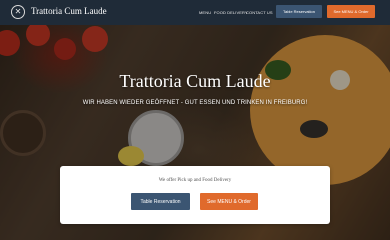 This screenshot has height=240, width=390. I want to click on nav-contact-us-link: CONTACT US, so click(259, 12).